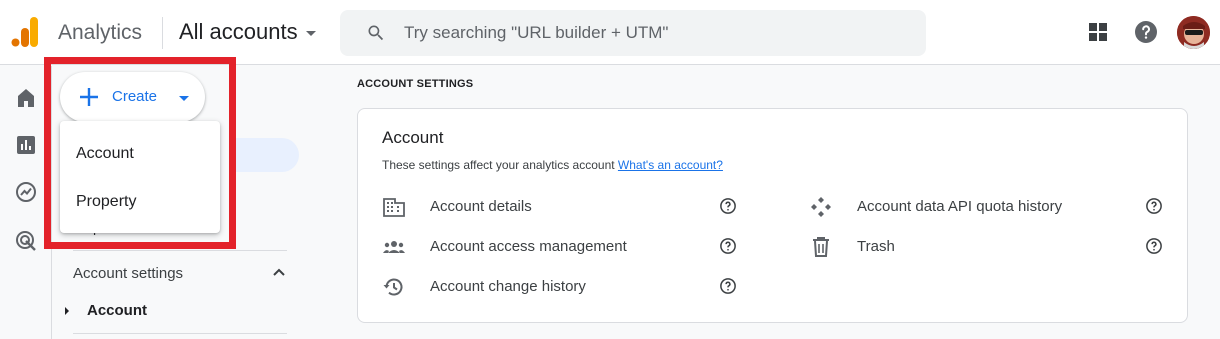  I want to click on selected-nav-item, so click(266, 155).